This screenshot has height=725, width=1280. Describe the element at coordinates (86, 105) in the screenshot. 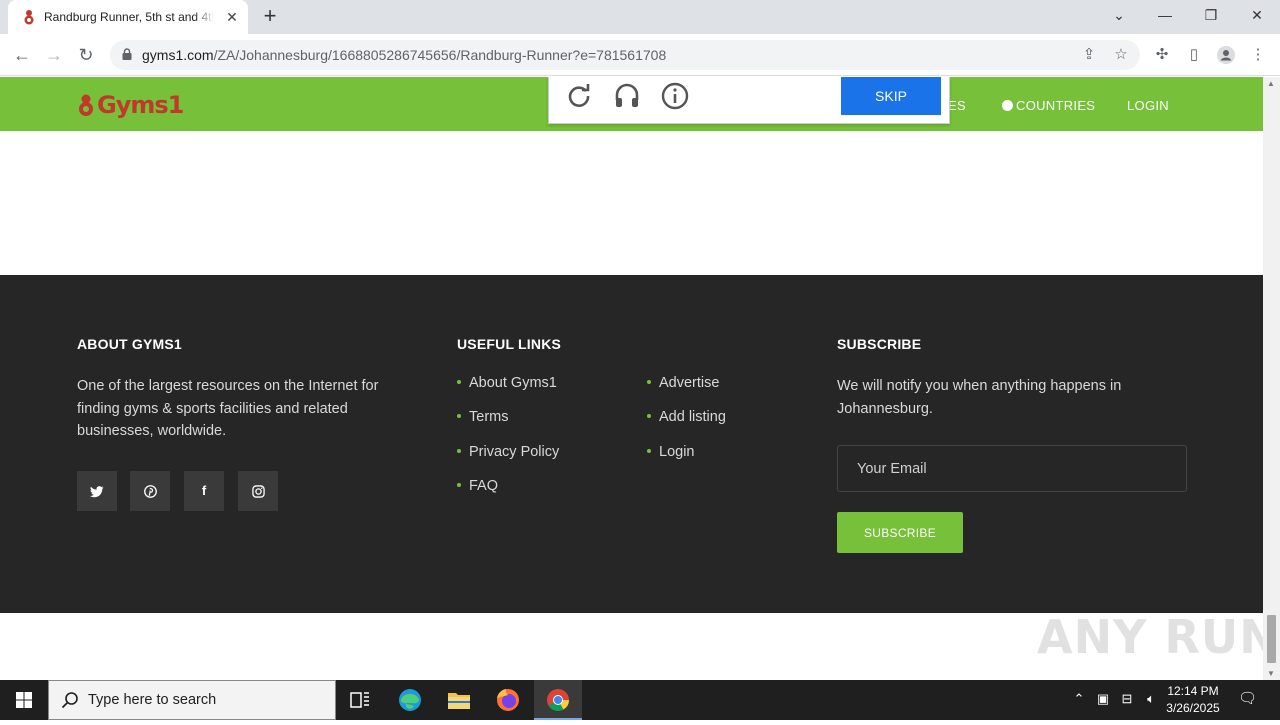

I see `logo-mark-icon` at that location.